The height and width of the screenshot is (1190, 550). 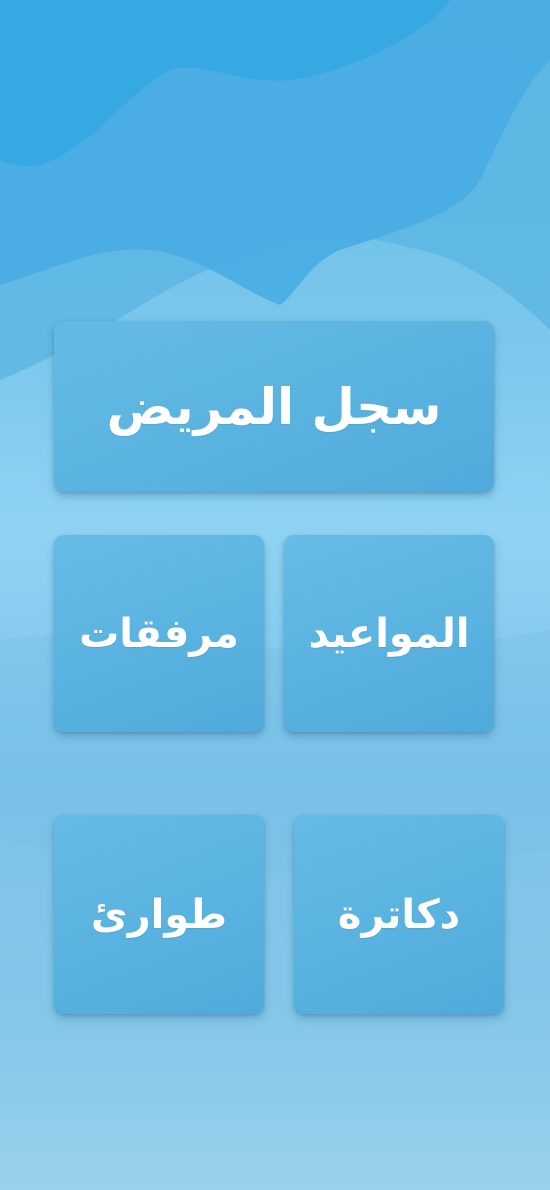 I want to click on appointments-button: المواعيد, so click(x=389, y=633).